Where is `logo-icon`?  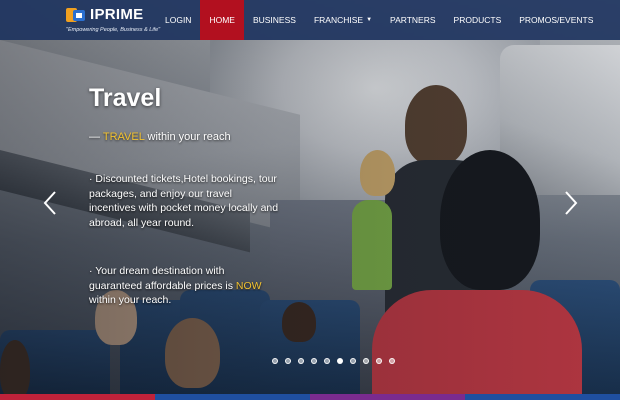
logo-icon is located at coordinates (75, 15).